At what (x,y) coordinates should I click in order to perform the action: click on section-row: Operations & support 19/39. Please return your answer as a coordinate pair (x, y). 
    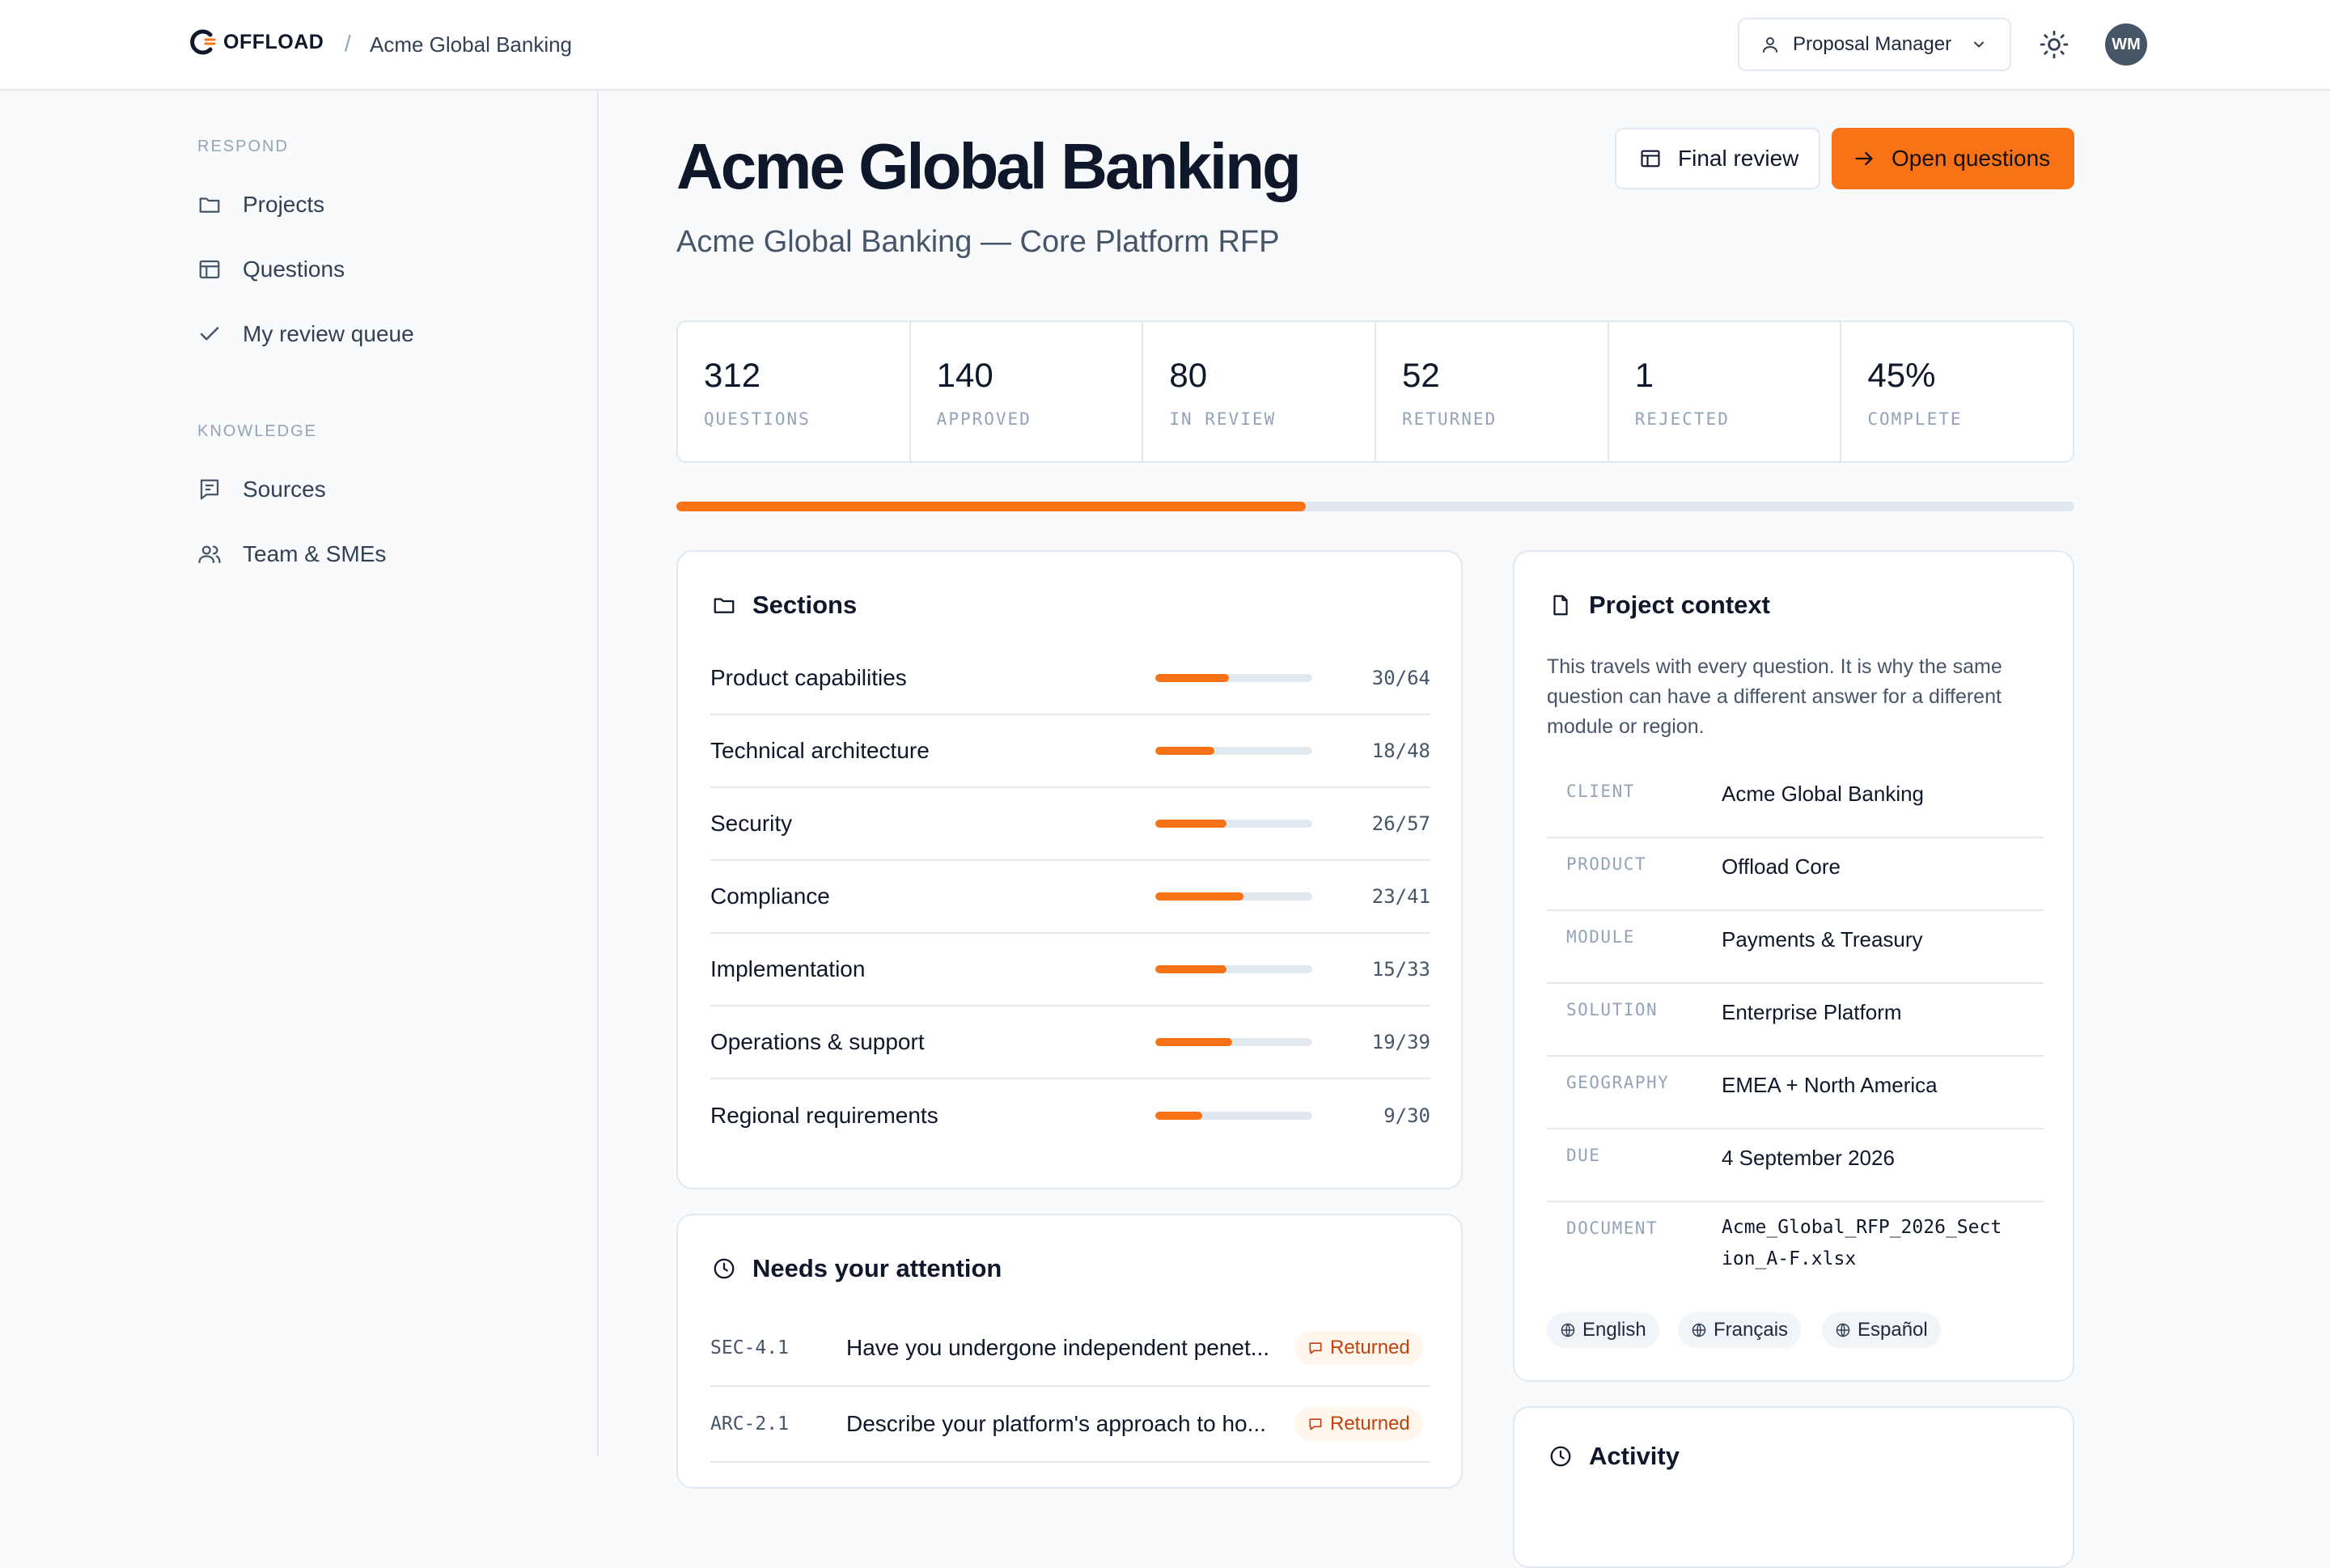
    Looking at the image, I should click on (1070, 1043).